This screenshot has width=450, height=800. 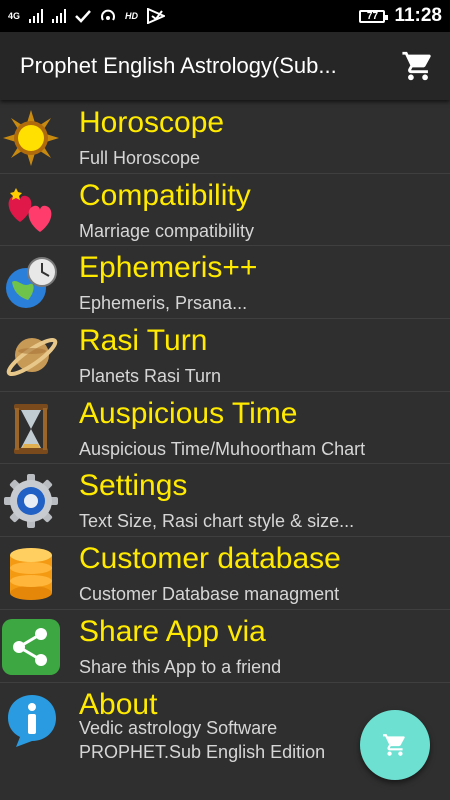 I want to click on database-icon, so click(x=31, y=574).